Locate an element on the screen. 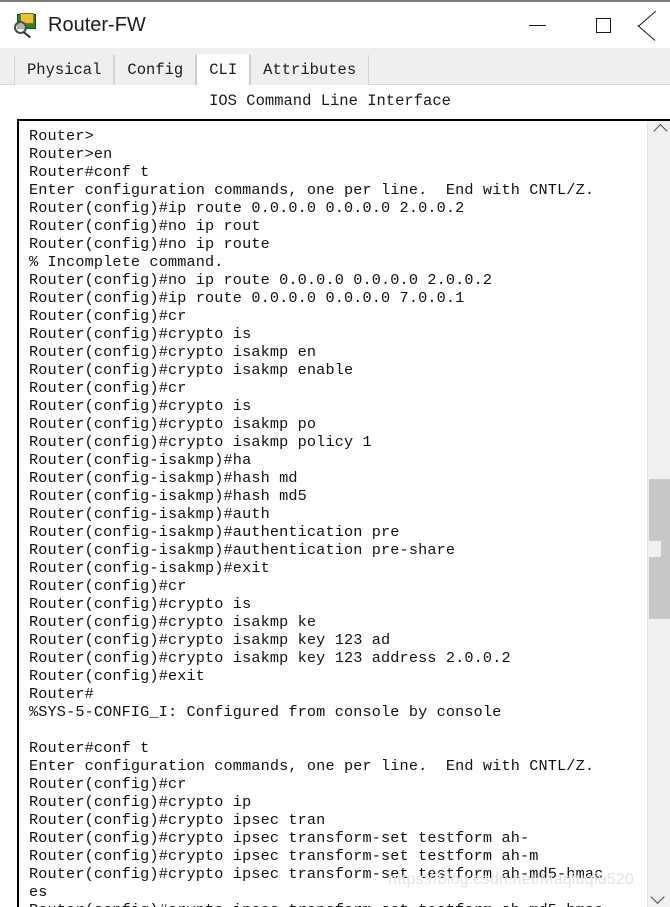  cli-line: Router(config)#crypto isakmp ke is located at coordinates (173, 622).